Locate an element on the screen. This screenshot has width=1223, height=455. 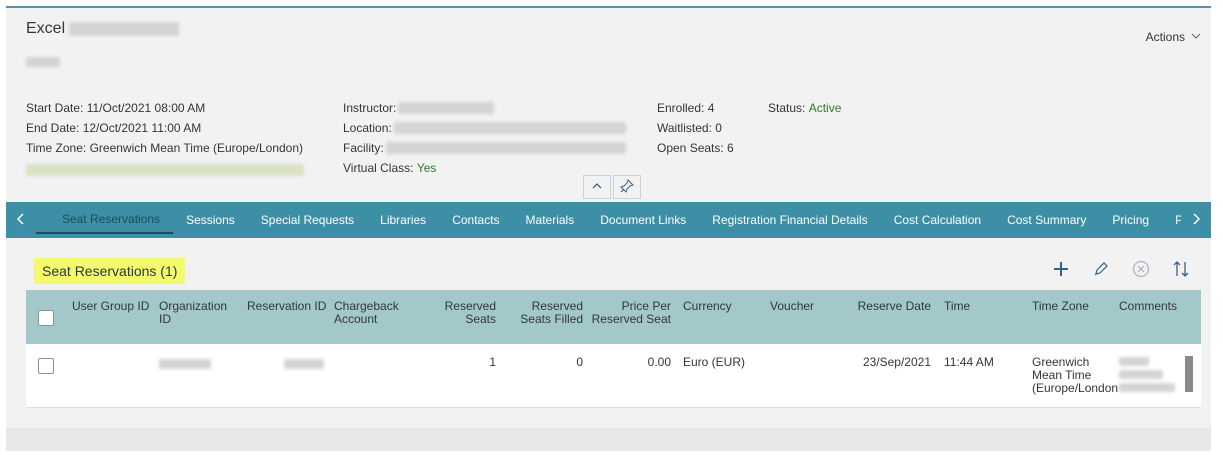
col-voucher: Voucher is located at coordinates (792, 306).